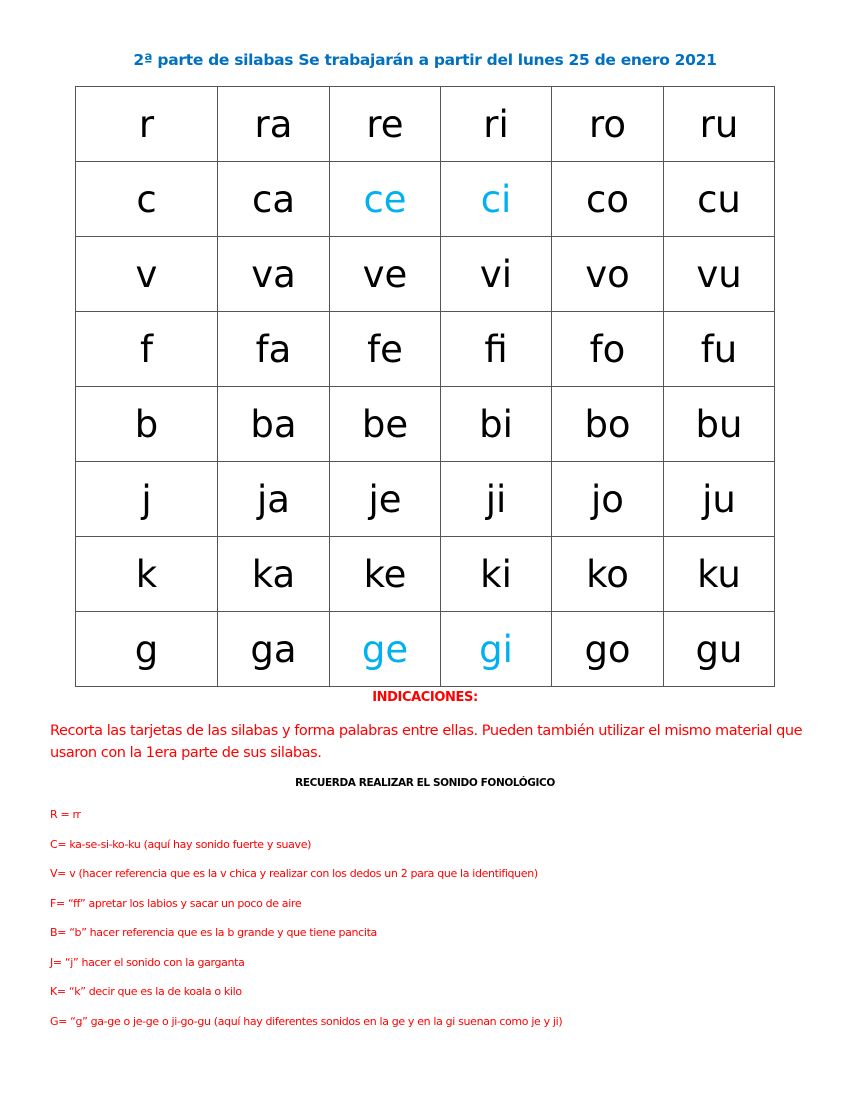 This screenshot has width=850, height=1100. Describe the element at coordinates (607, 349) in the screenshot. I see `syllable-cell: fo` at that location.